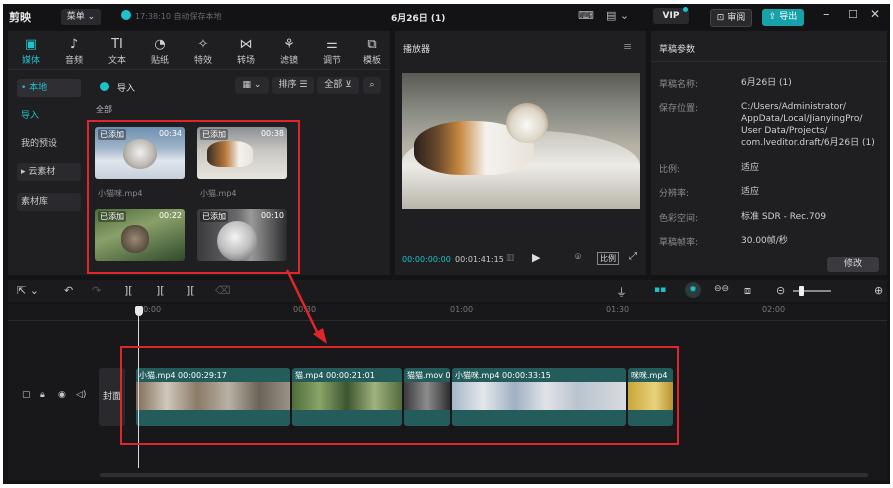 This screenshot has height=488, width=893. What do you see at coordinates (578, 257) in the screenshot?
I see `fullscreen-preview-icon: ⌾` at bounding box center [578, 257].